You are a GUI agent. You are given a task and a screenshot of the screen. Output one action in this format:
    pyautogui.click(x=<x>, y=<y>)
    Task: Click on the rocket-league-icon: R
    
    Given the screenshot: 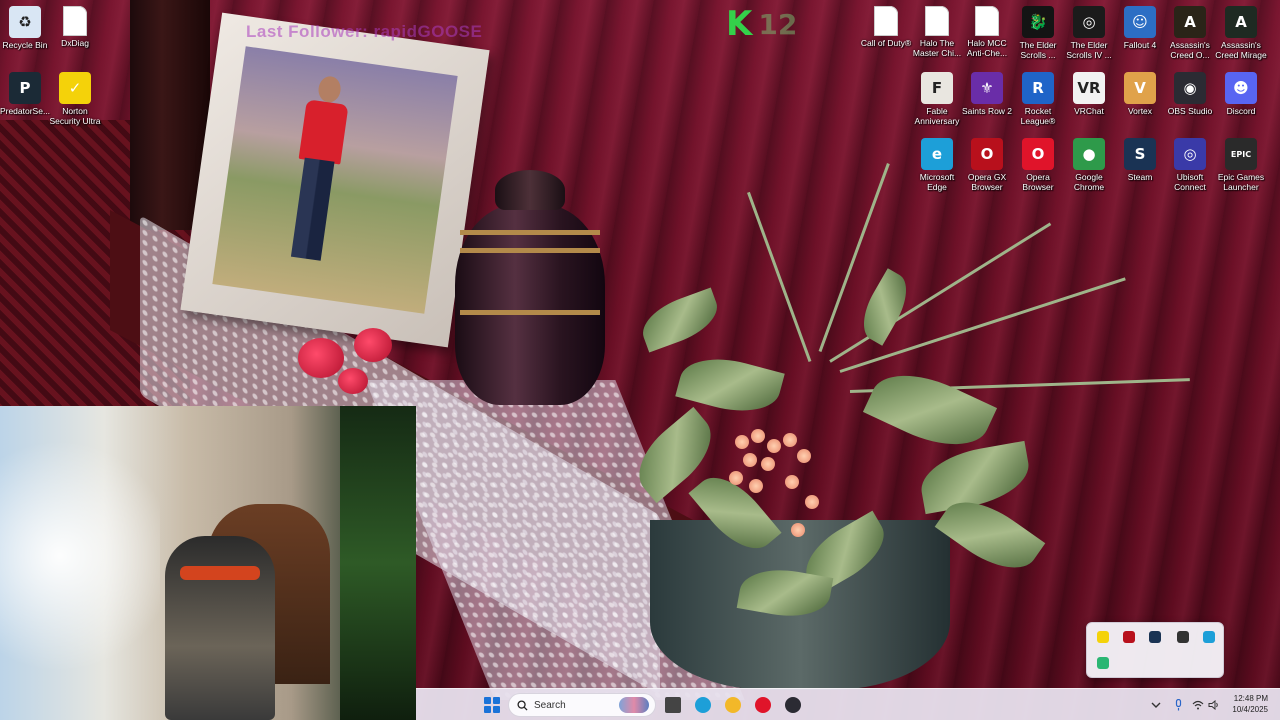 What is the action you would take?
    pyautogui.click(x=1038, y=88)
    